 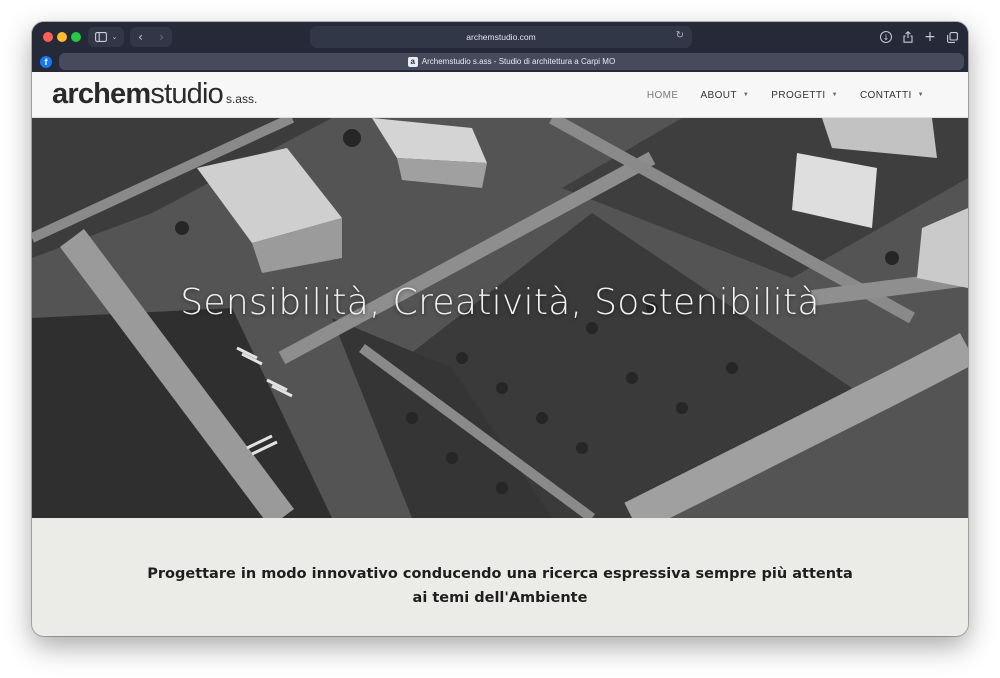 I want to click on toolbar-actions: ↓ +, so click(x=919, y=37).